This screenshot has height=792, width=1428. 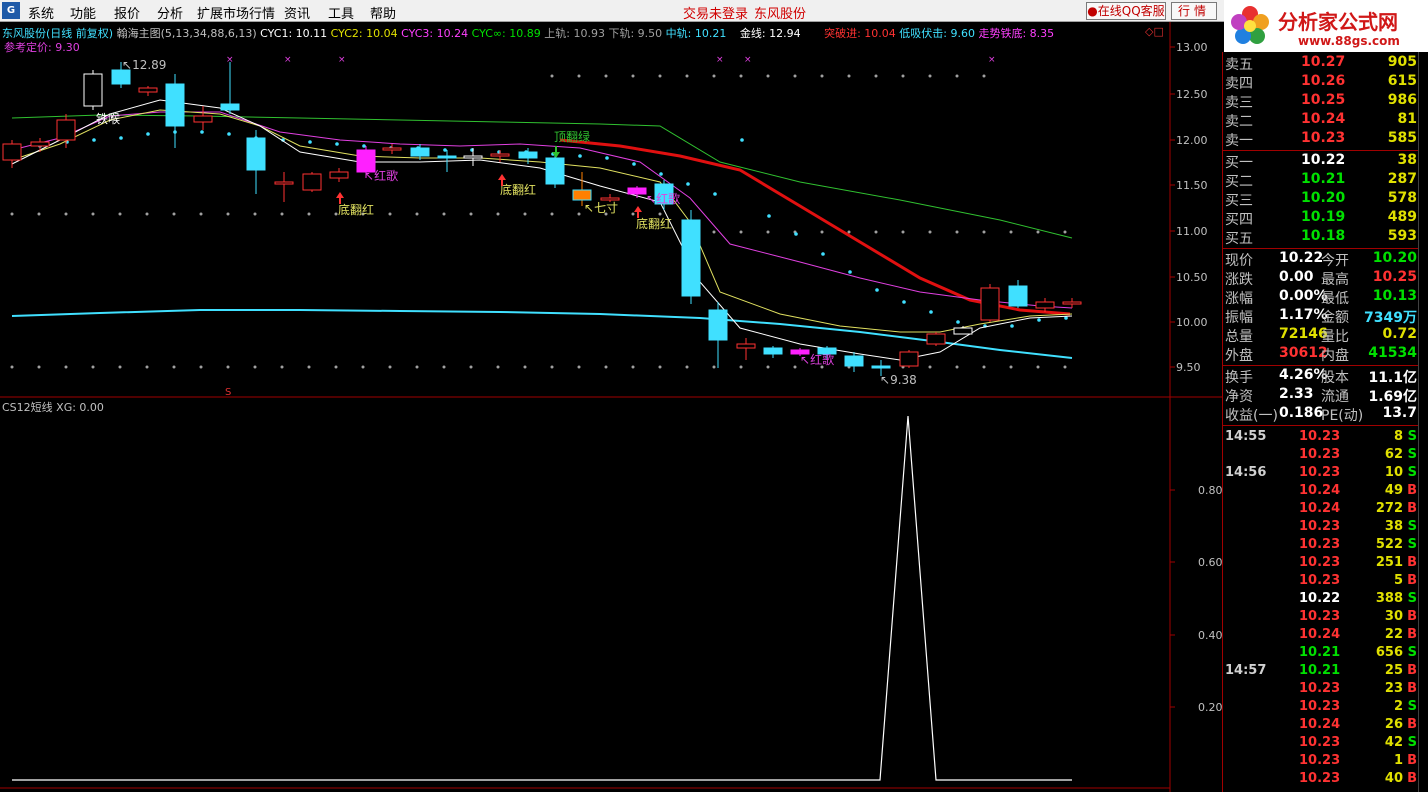 I want to click on tick-row: 10.24 272 B, so click(x=1321, y=510).